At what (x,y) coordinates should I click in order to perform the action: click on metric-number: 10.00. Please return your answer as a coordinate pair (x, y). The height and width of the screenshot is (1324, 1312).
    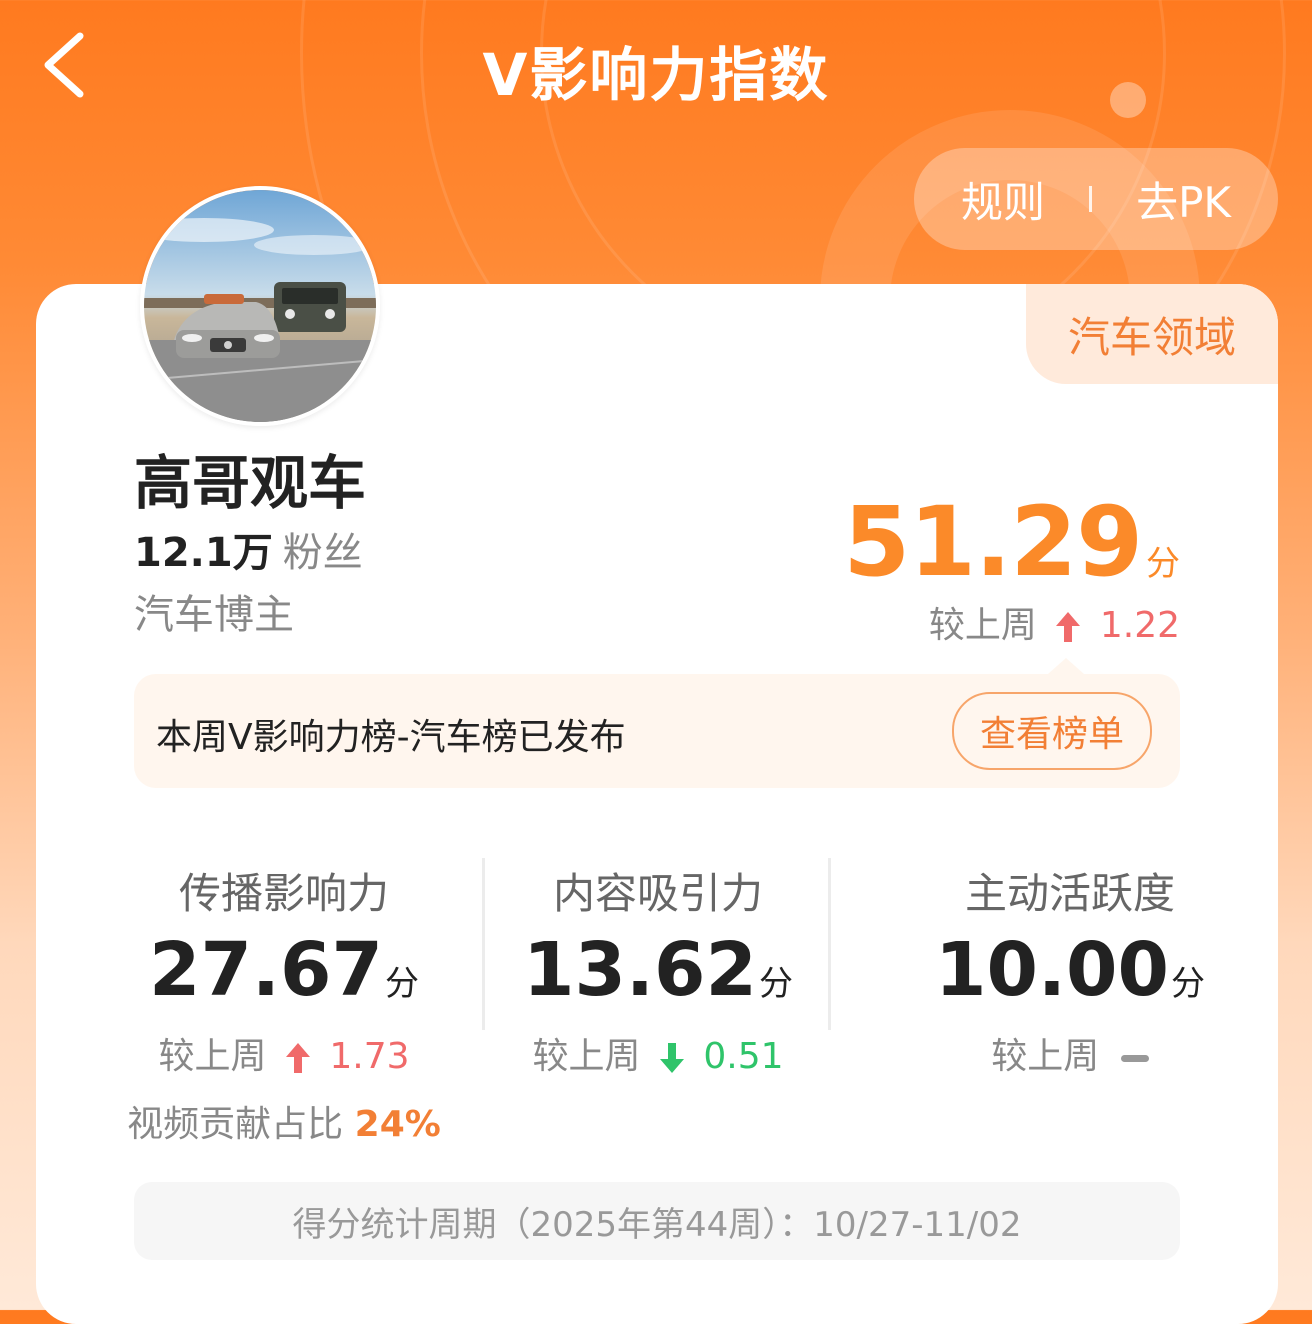
    Looking at the image, I should click on (1052, 970).